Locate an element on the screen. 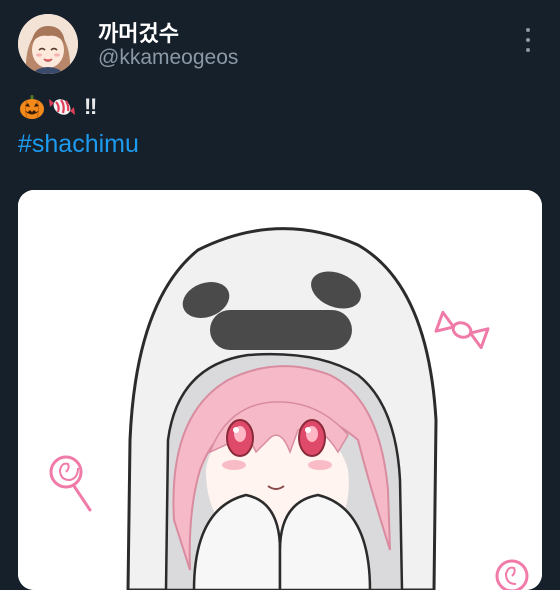  tweet-exclaim: ‼ is located at coordinates (91, 106).